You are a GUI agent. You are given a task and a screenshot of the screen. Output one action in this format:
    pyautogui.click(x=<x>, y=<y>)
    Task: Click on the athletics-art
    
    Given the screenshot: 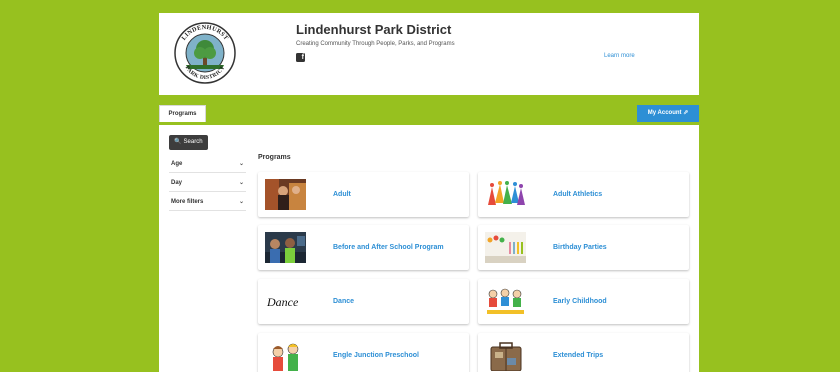 What is the action you would take?
    pyautogui.click(x=505, y=194)
    